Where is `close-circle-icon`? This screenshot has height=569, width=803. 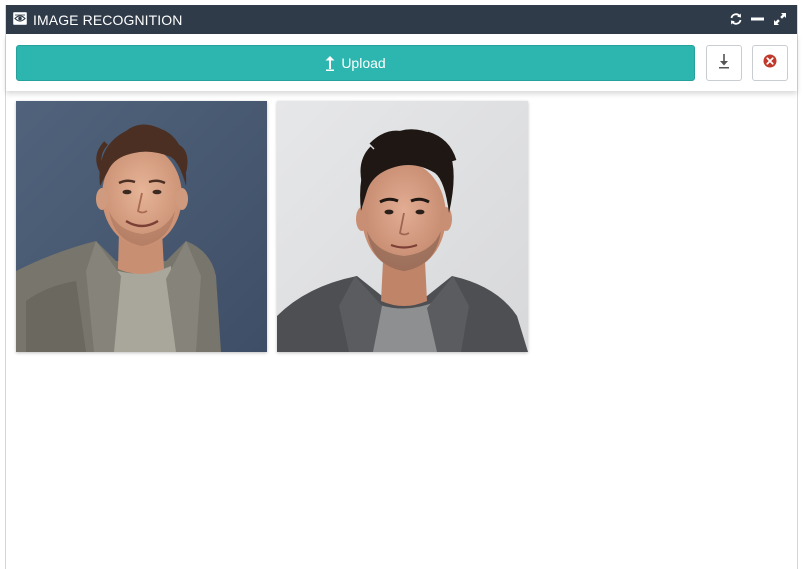
close-circle-icon is located at coordinates (770, 63).